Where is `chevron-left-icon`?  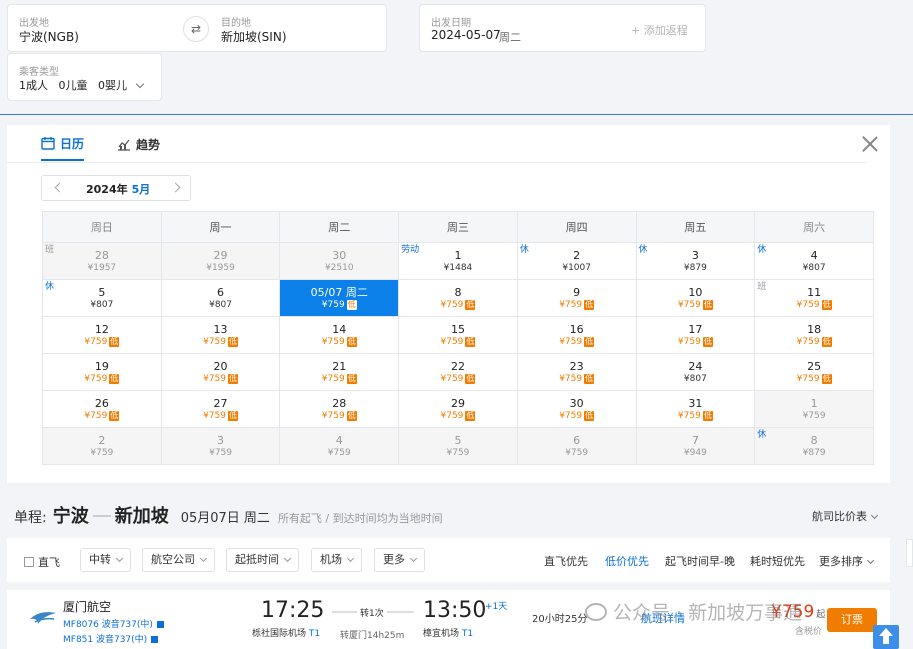
chevron-left-icon is located at coordinates (59, 187).